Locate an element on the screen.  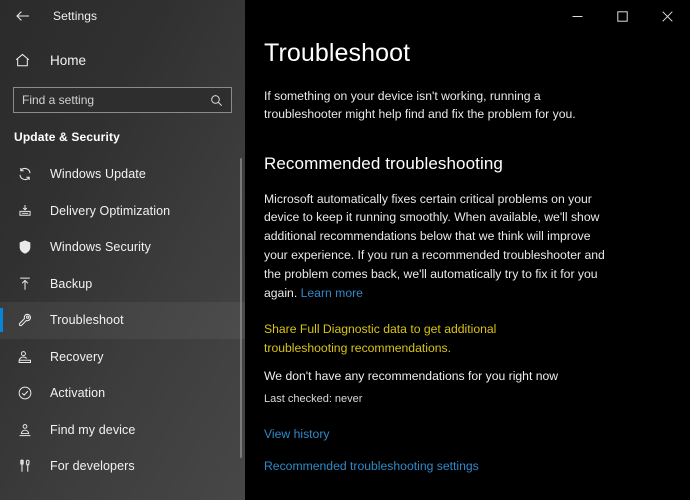
sidebar-item-find-my-device: Find my device is located at coordinates (122, 430).